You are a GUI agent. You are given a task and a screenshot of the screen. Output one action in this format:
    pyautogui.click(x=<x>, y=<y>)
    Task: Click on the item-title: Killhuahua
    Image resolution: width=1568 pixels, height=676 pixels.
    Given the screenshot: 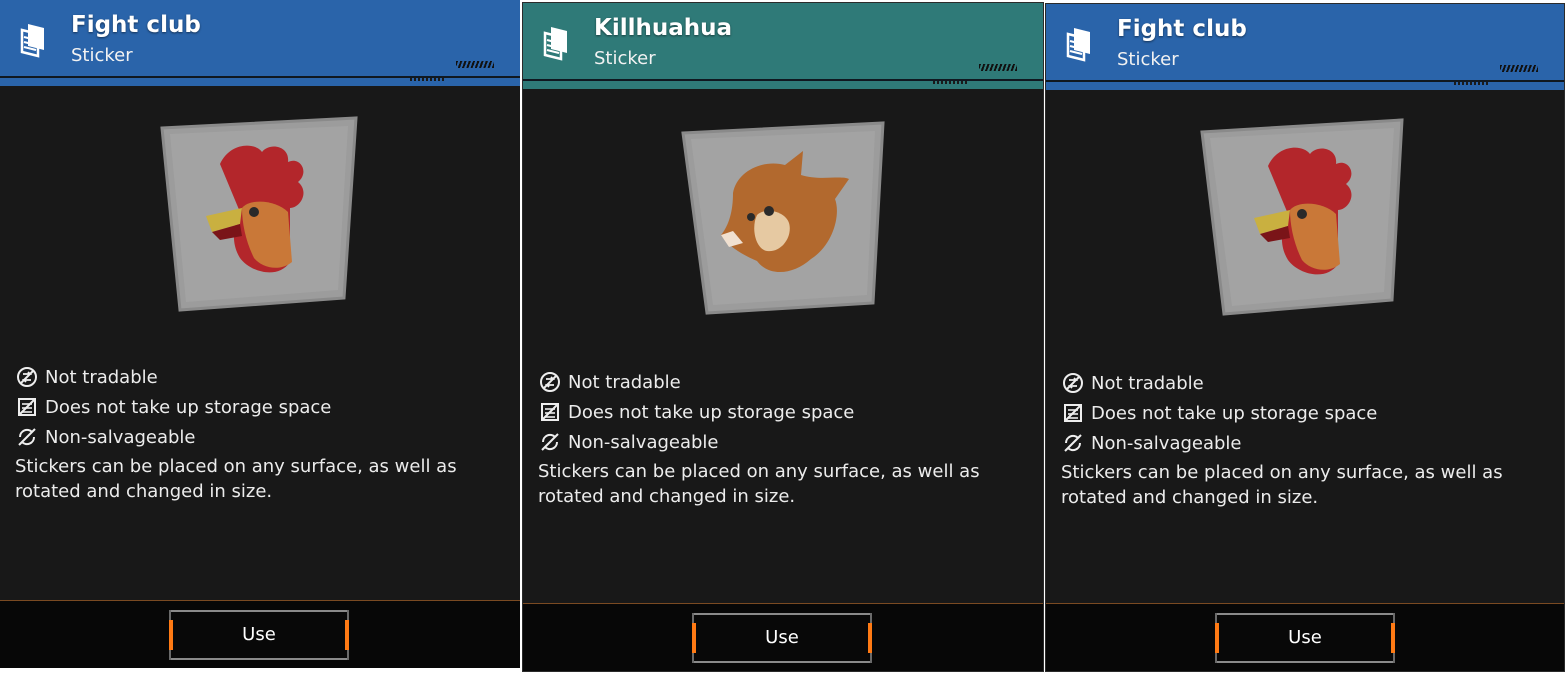 What is the action you would take?
    pyautogui.click(x=663, y=28)
    